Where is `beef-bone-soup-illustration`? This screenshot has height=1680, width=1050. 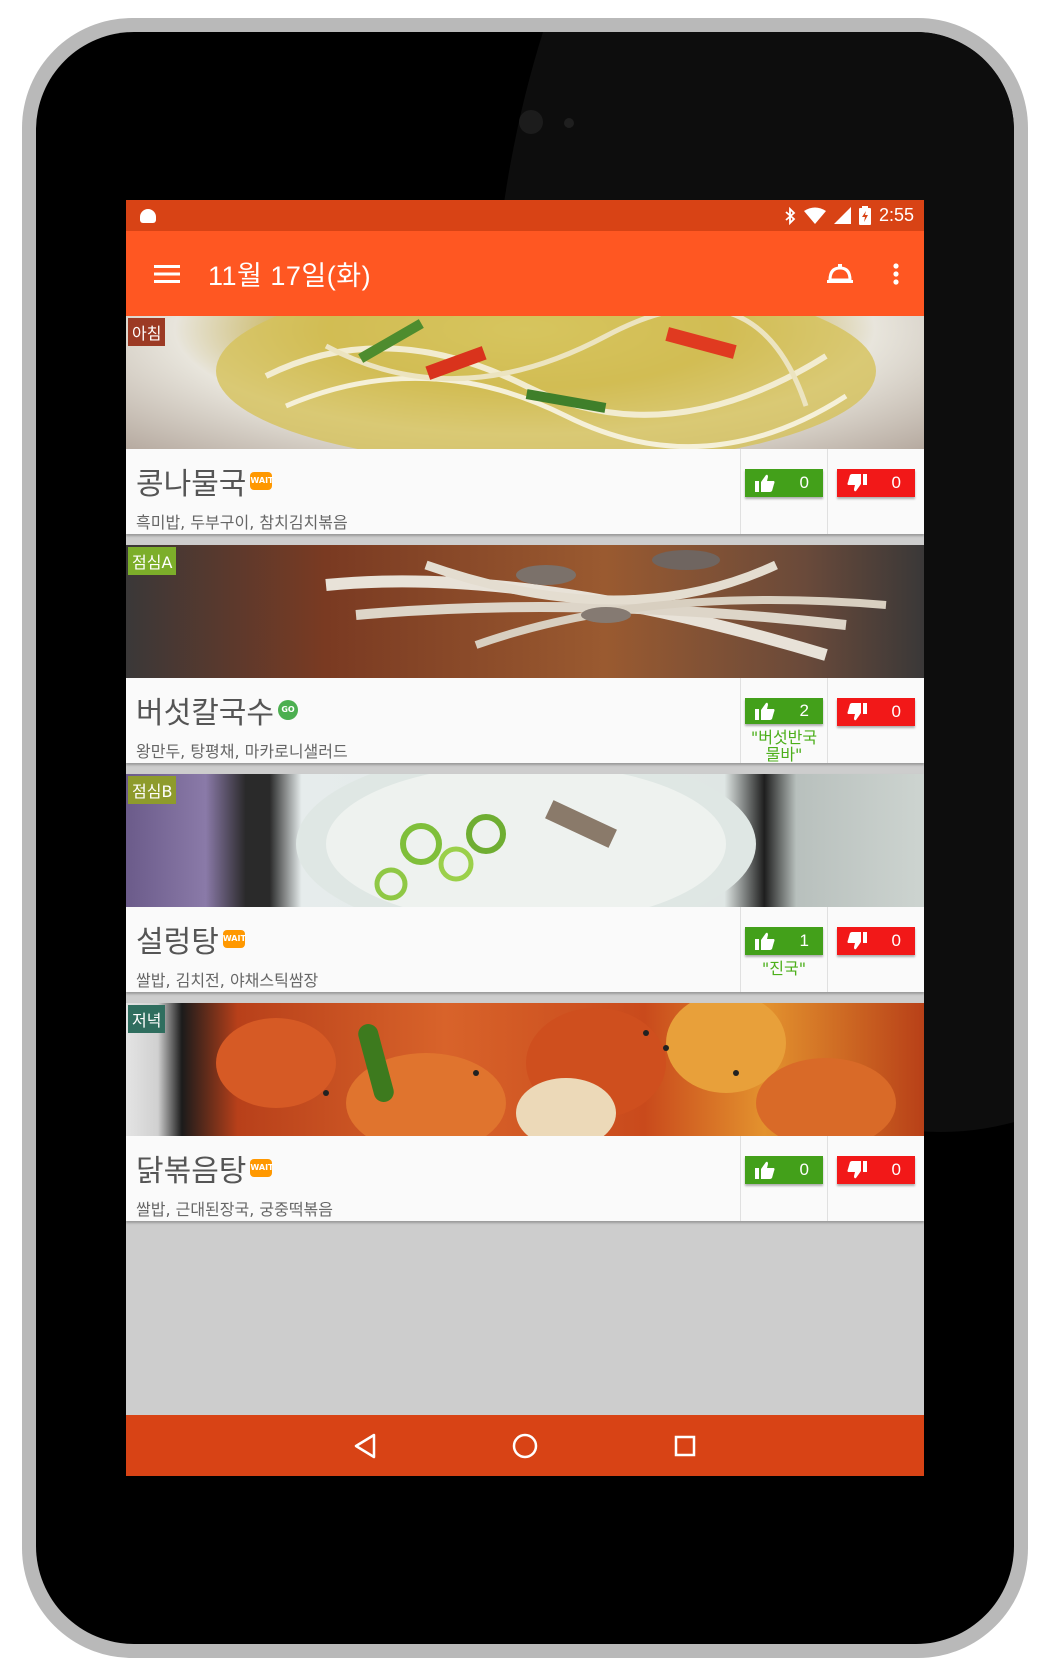 beef-bone-soup-illustration is located at coordinates (526, 840).